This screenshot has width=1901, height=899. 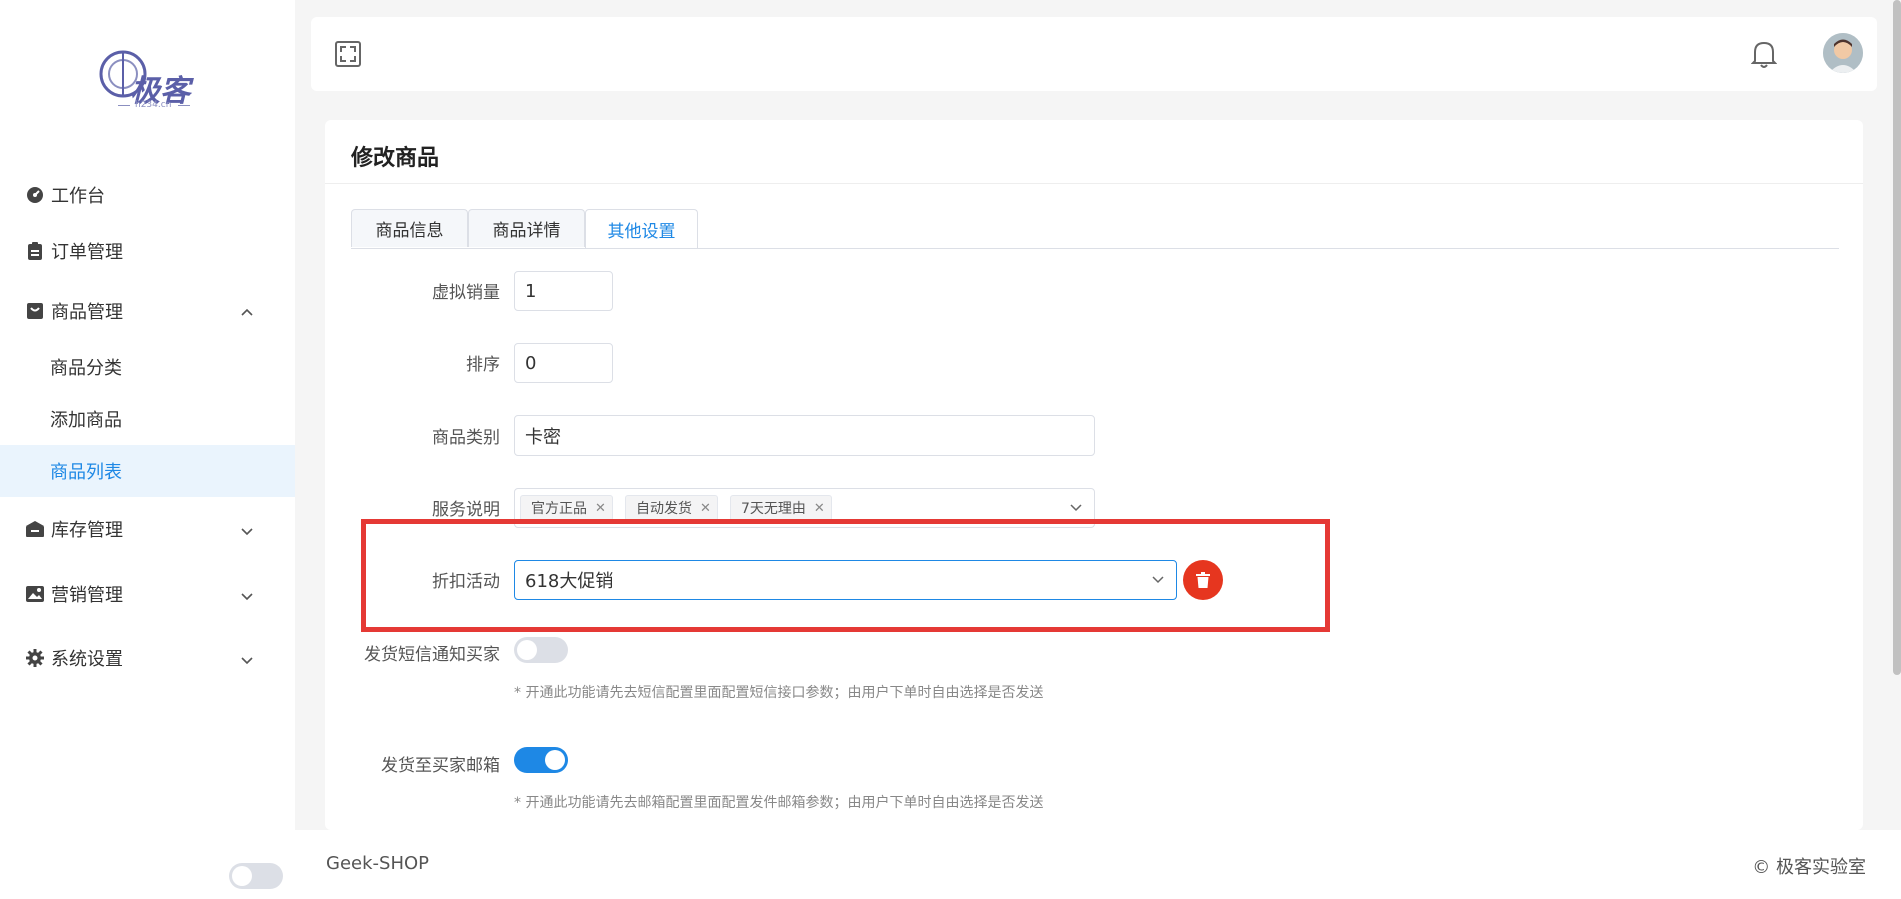 I want to click on sidebar-item-products: 商品管理, so click(x=147, y=311).